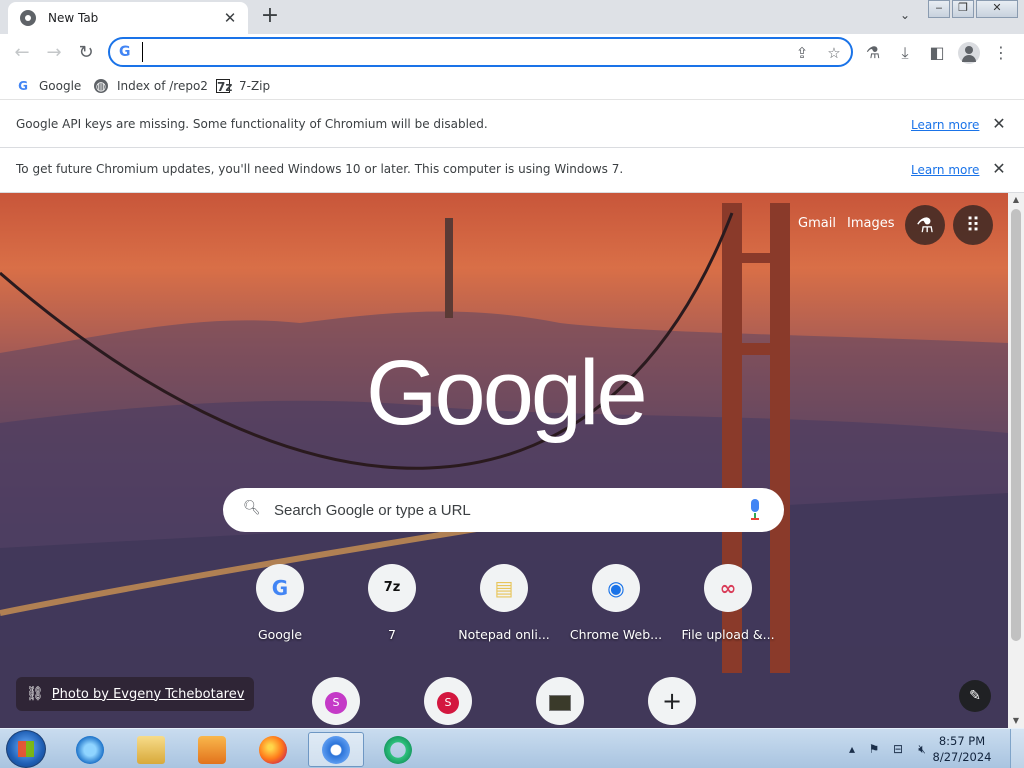 This screenshot has height=768, width=1024. I want to click on shortcut-tile: 7z 7, so click(392, 620).